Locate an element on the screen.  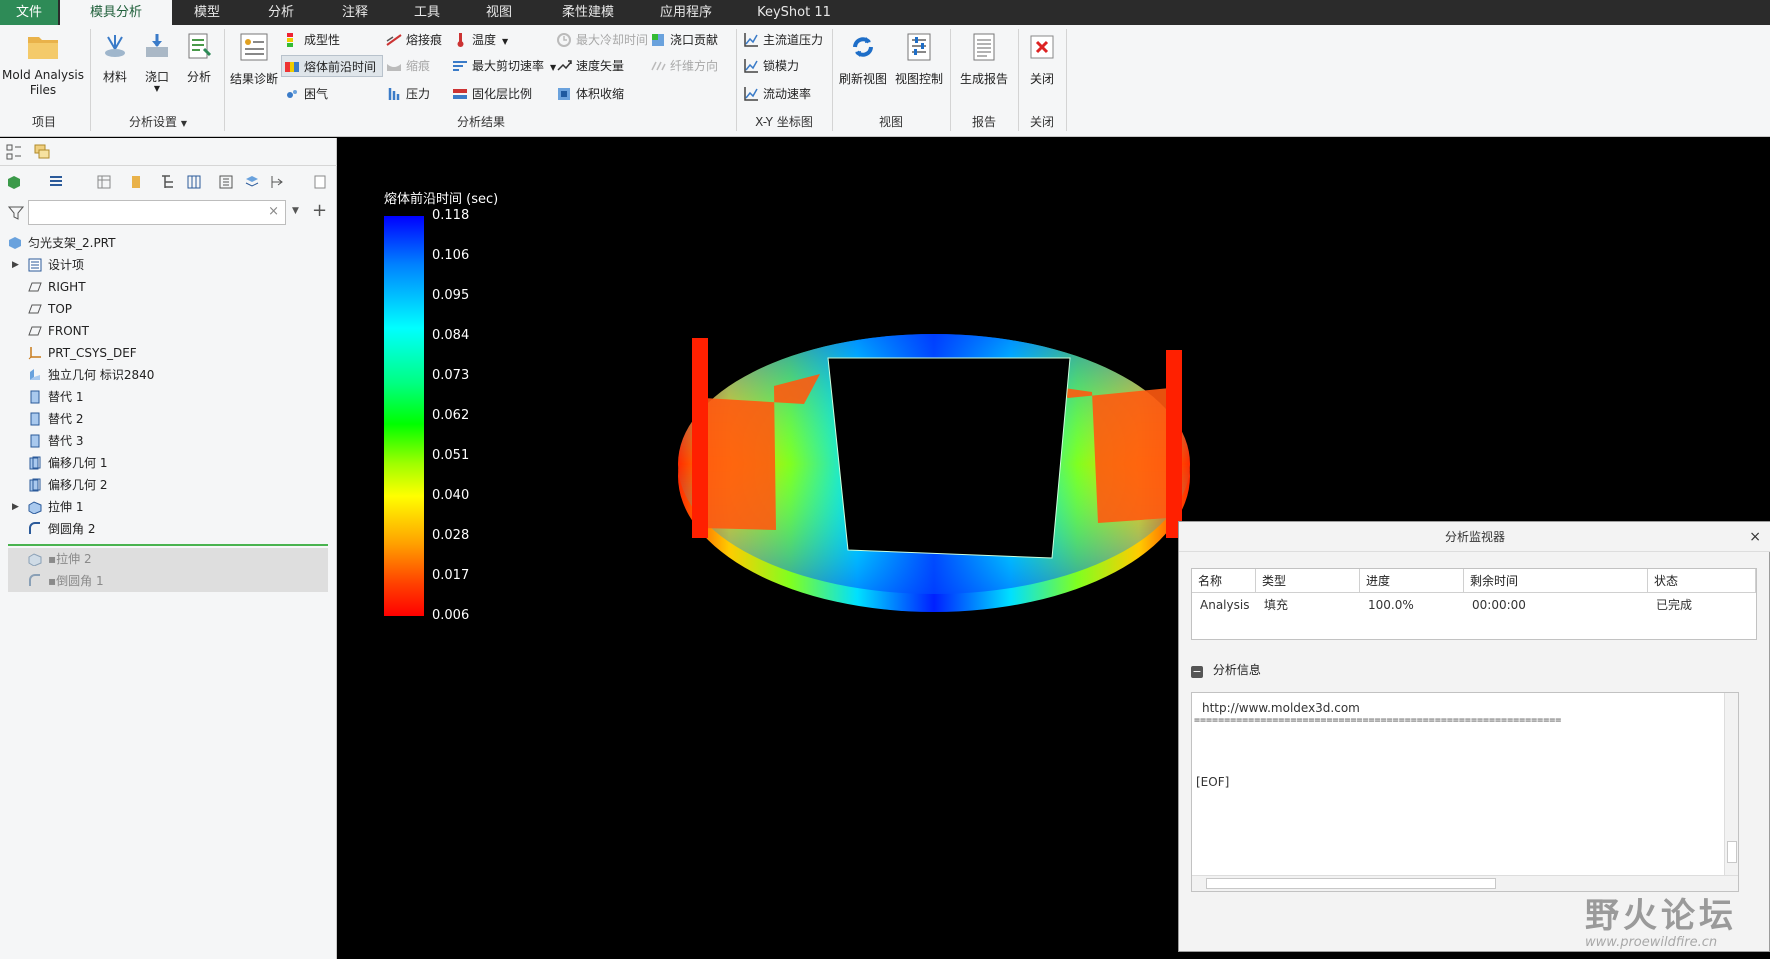
report-icon is located at coordinates (984, 47).